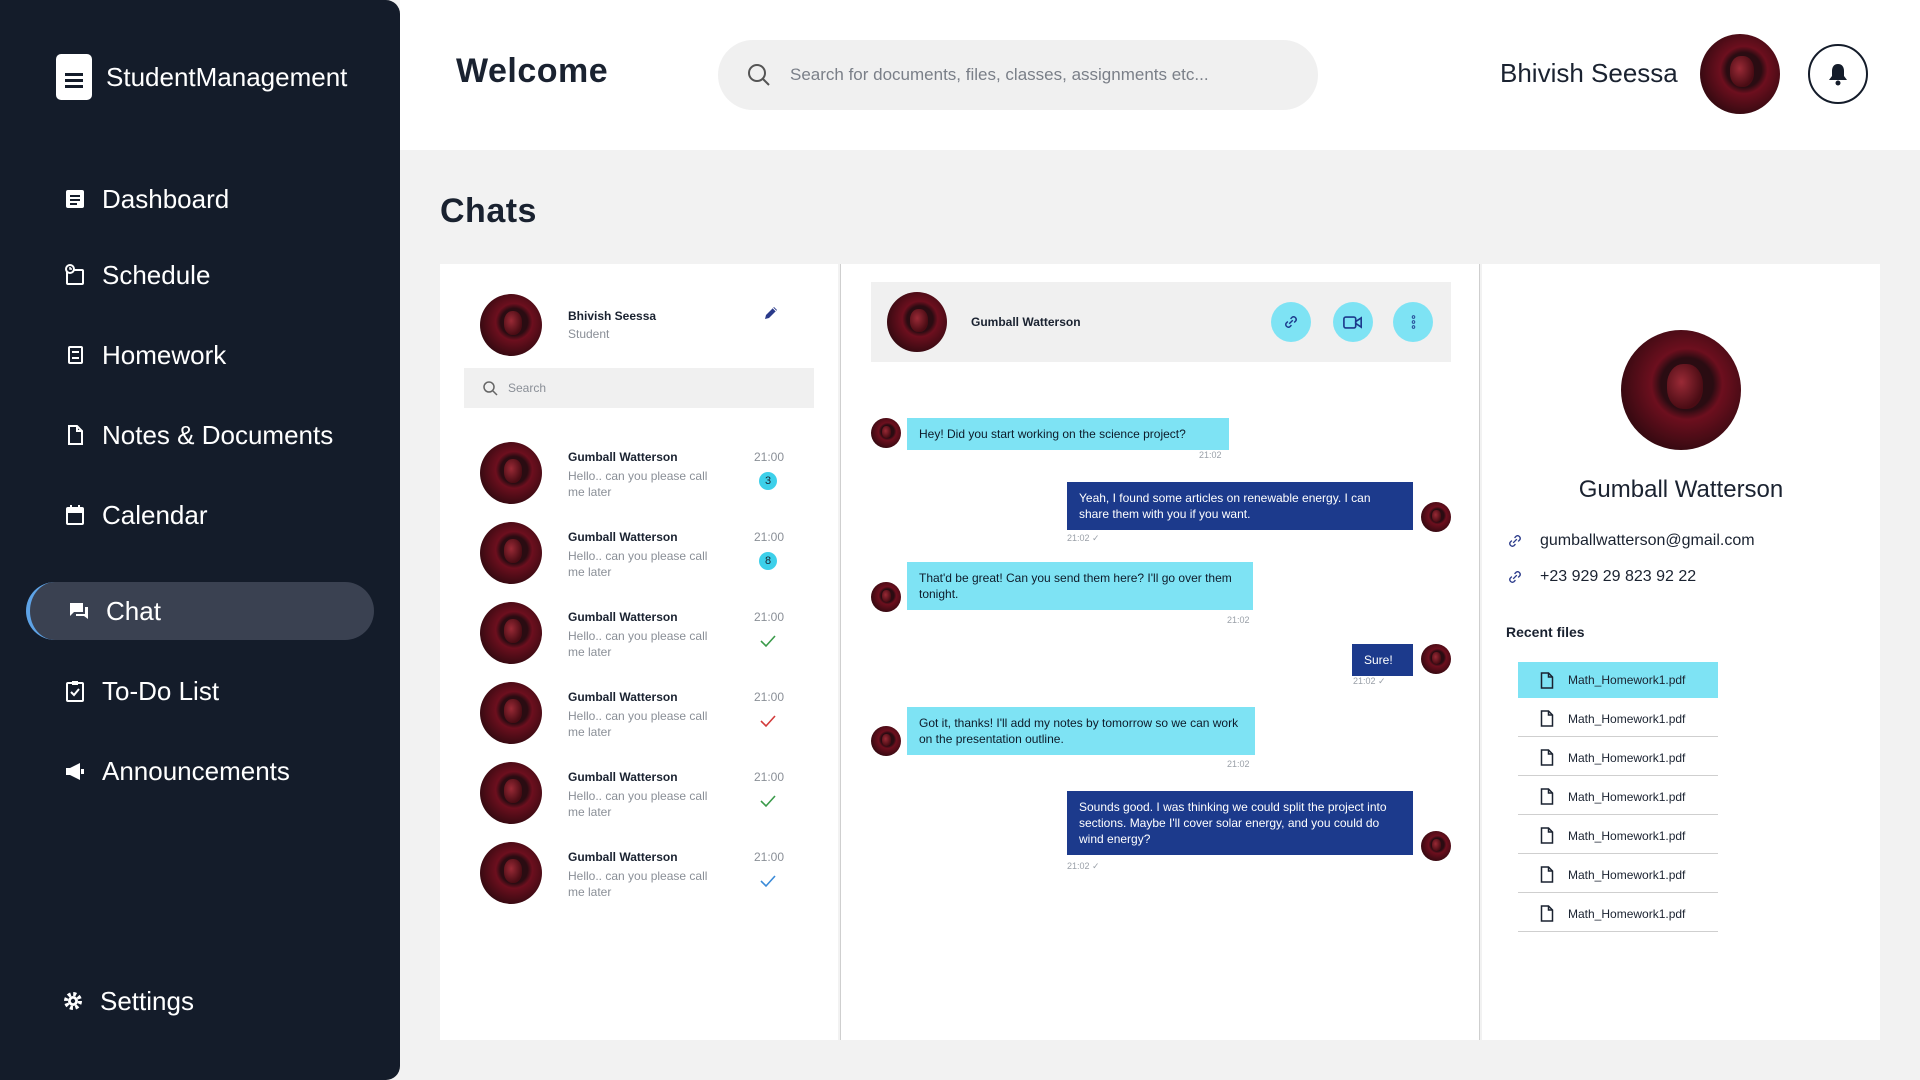 The height and width of the screenshot is (1080, 1920). What do you see at coordinates (1601, 577) in the screenshot?
I see `contact-phone: +23 929 29 823 92 22` at bounding box center [1601, 577].